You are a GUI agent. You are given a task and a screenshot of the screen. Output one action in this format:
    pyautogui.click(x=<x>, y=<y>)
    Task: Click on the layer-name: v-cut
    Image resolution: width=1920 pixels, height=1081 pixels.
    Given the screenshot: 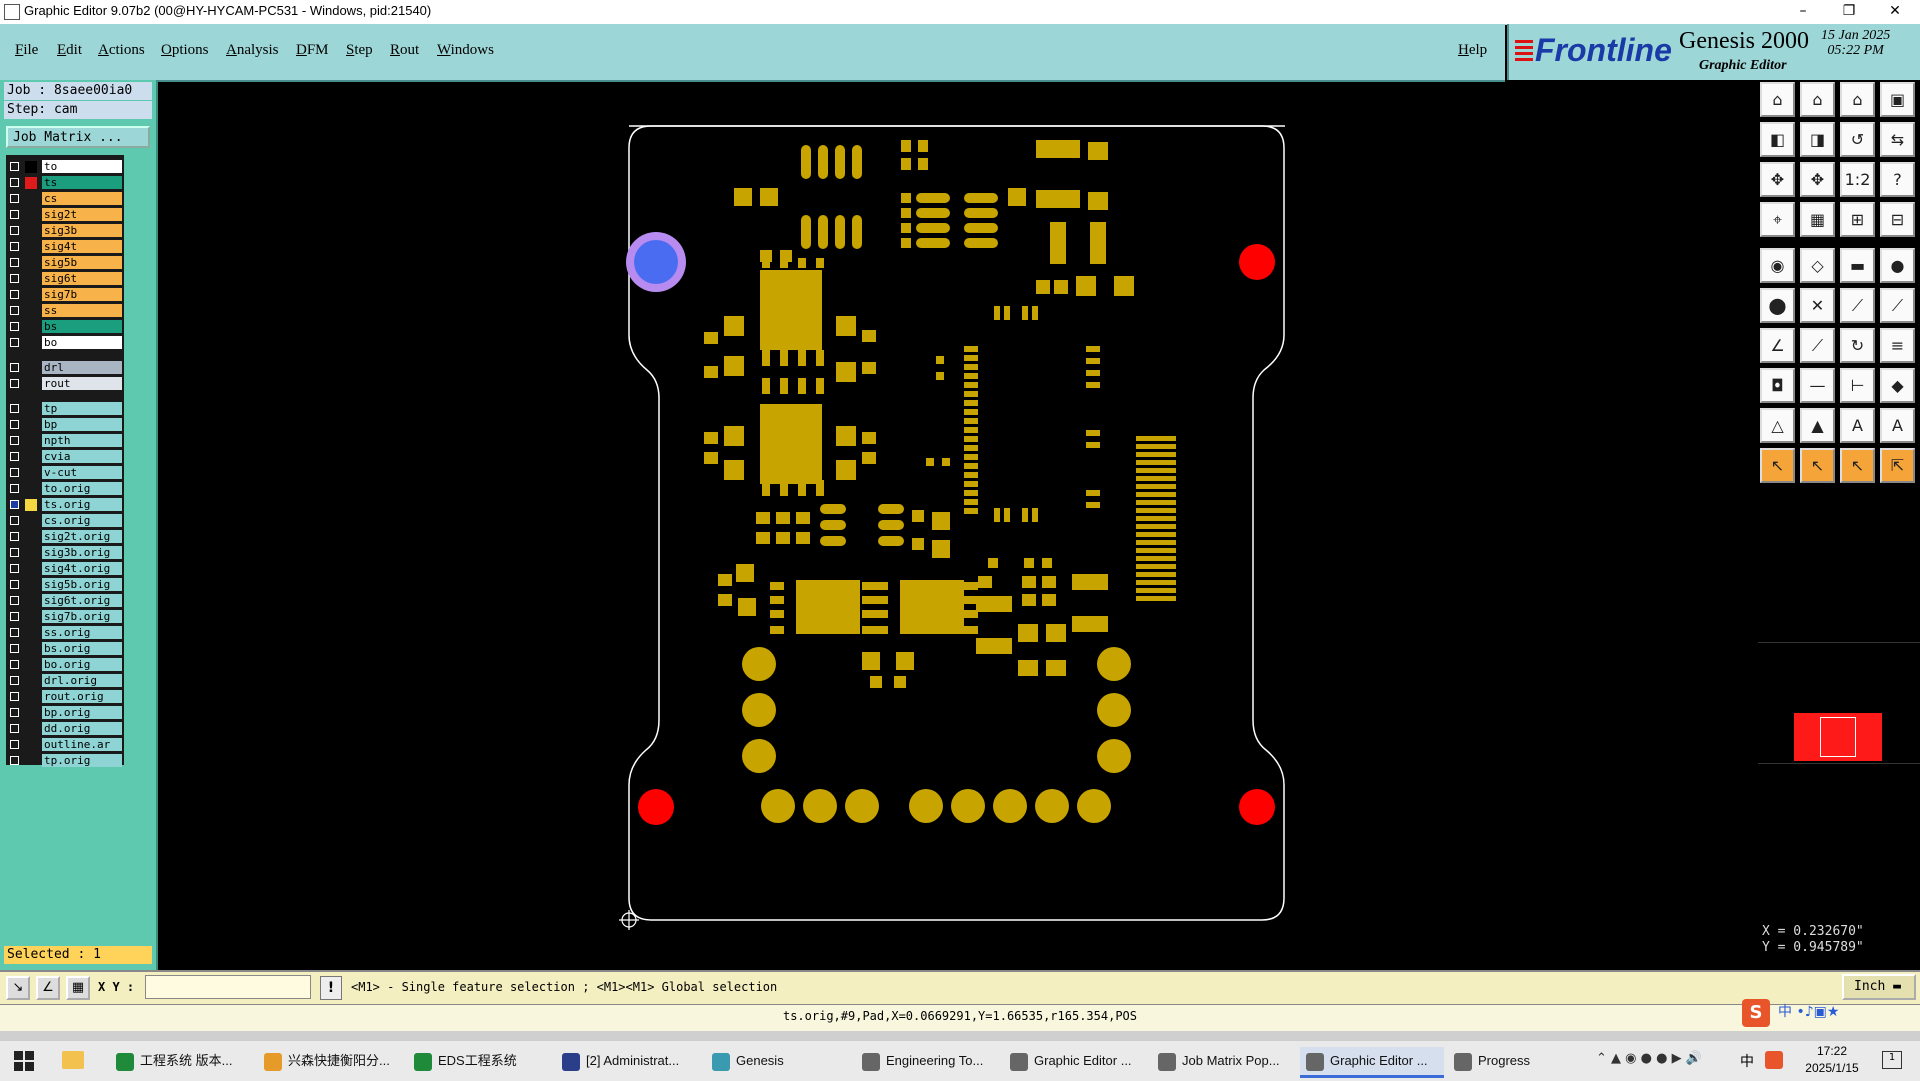 What is the action you would take?
    pyautogui.click(x=82, y=472)
    